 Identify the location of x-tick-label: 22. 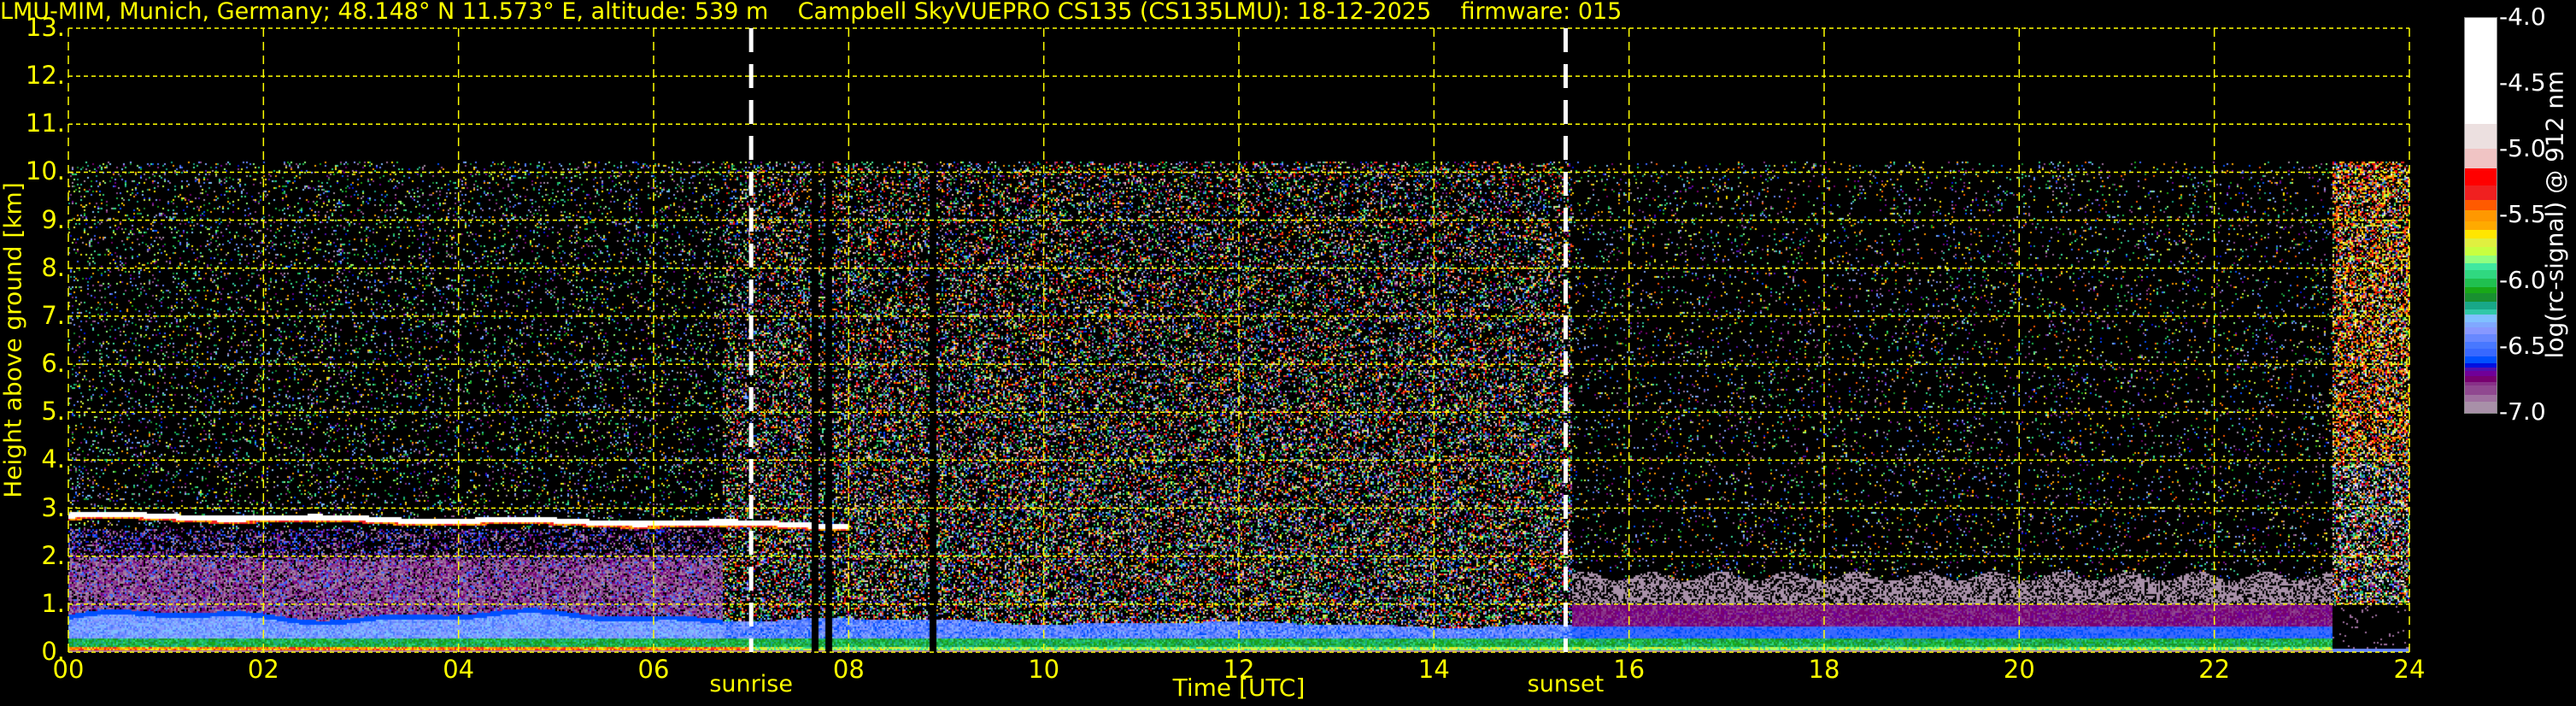
(2214, 669).